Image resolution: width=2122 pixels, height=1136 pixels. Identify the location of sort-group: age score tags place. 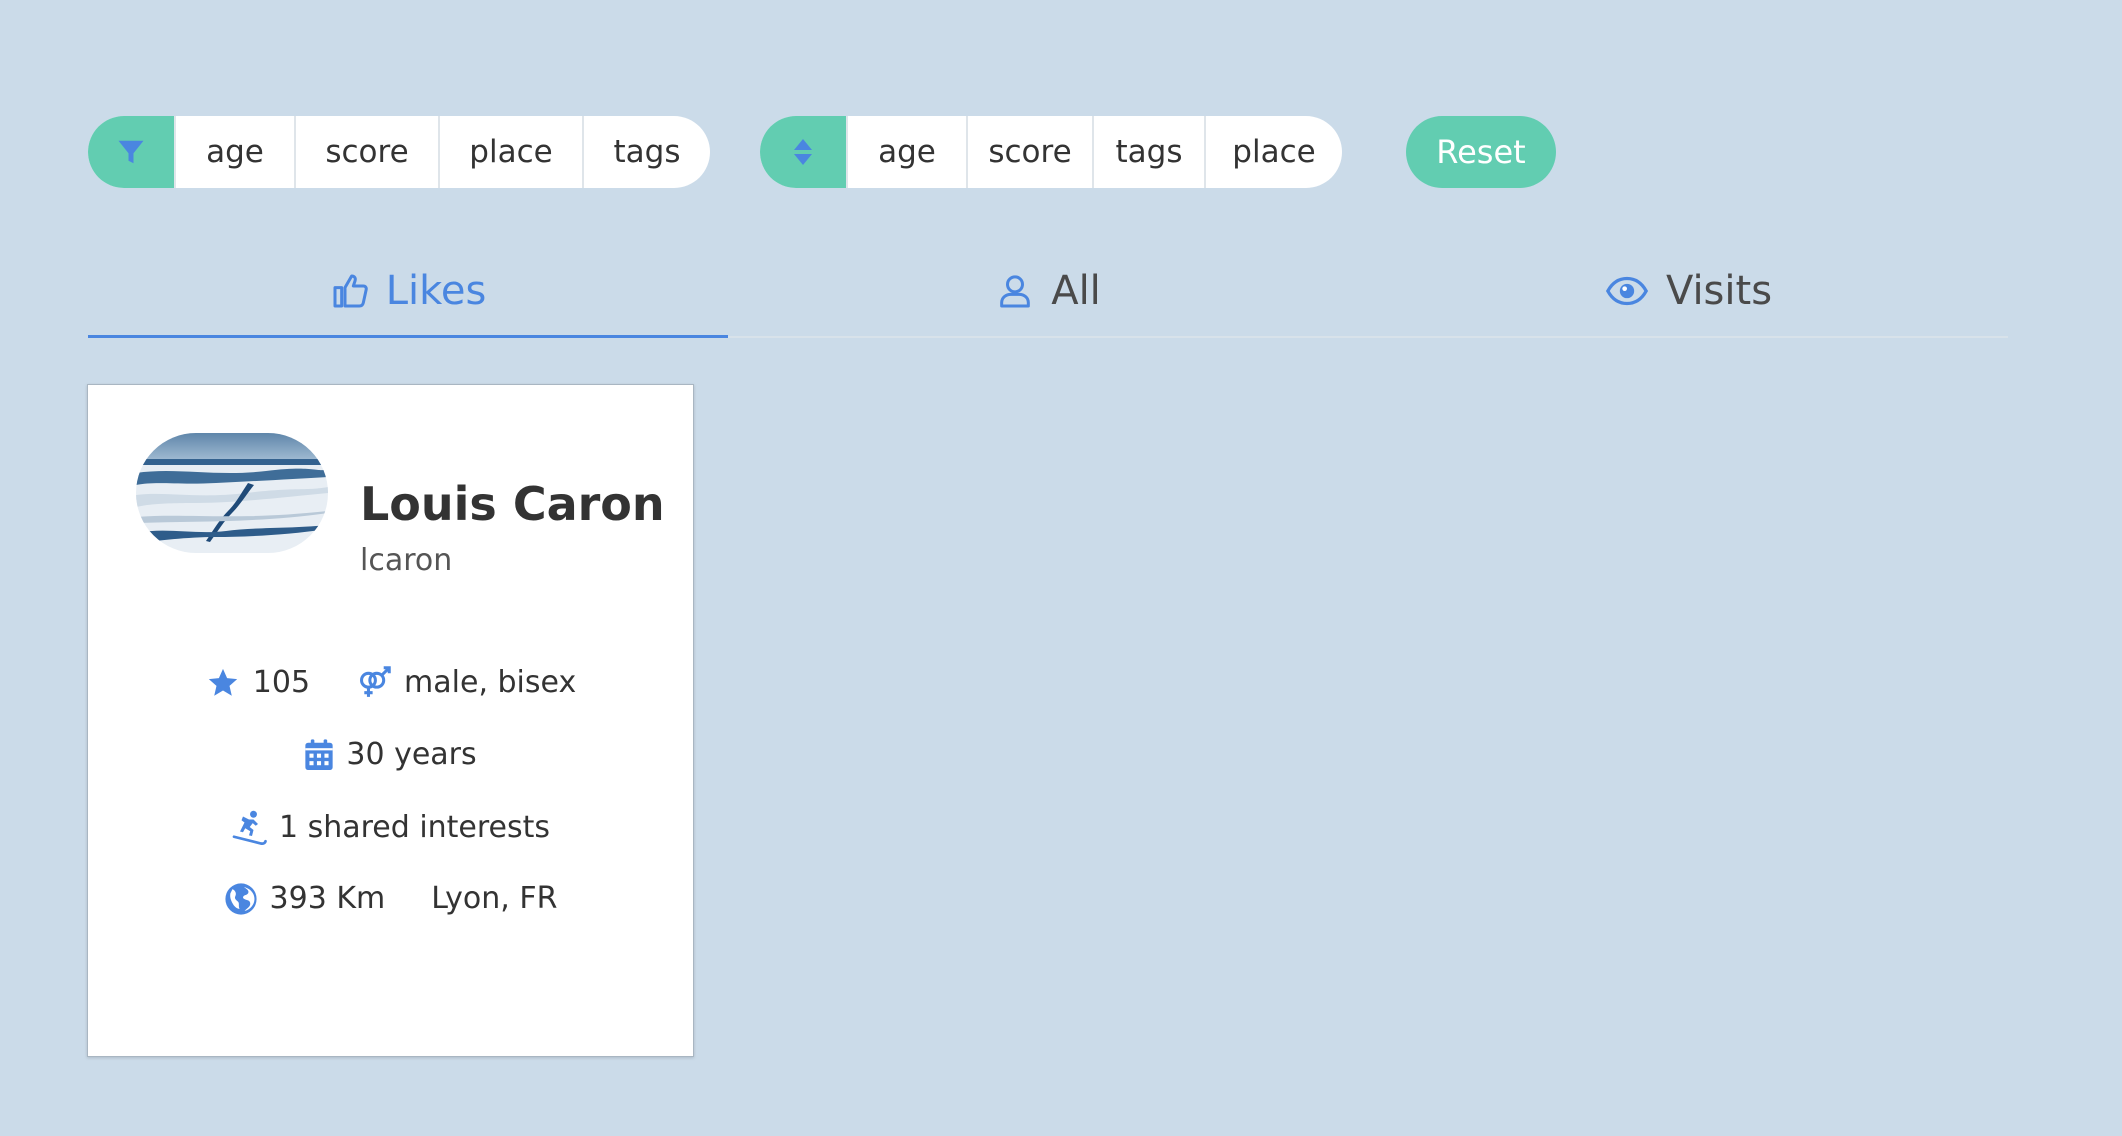
(1051, 152).